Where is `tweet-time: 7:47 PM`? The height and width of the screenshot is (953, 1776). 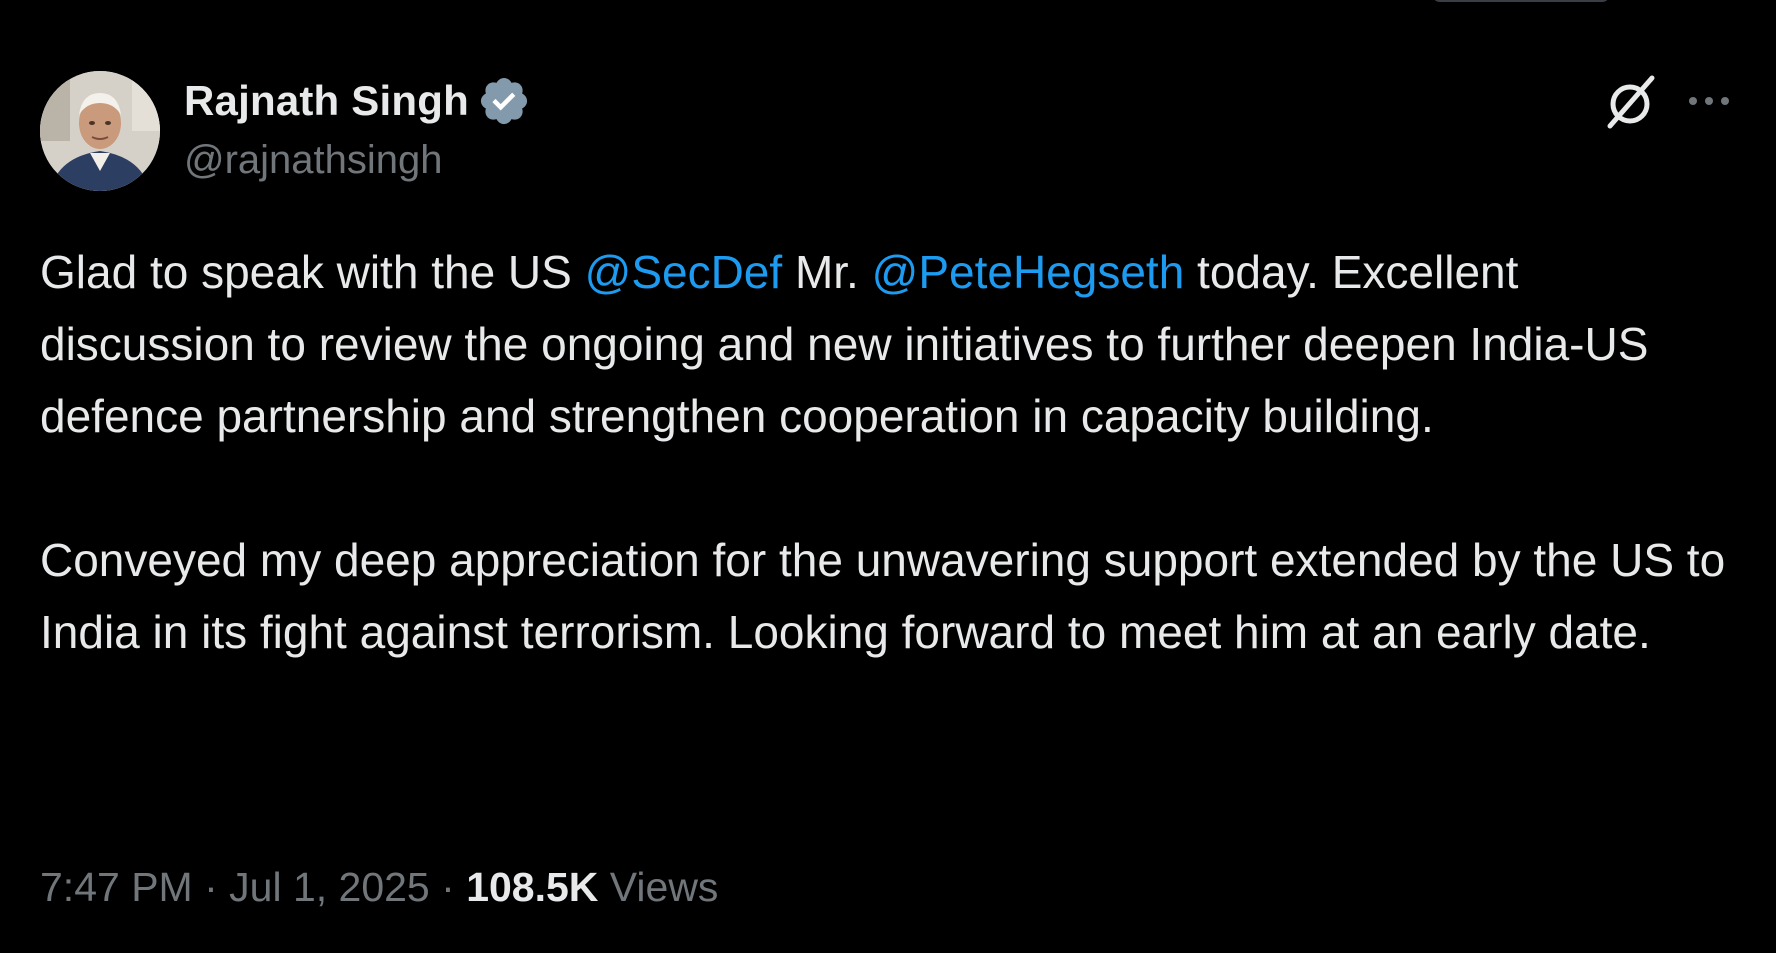 tweet-time: 7:47 PM is located at coordinates (116, 887).